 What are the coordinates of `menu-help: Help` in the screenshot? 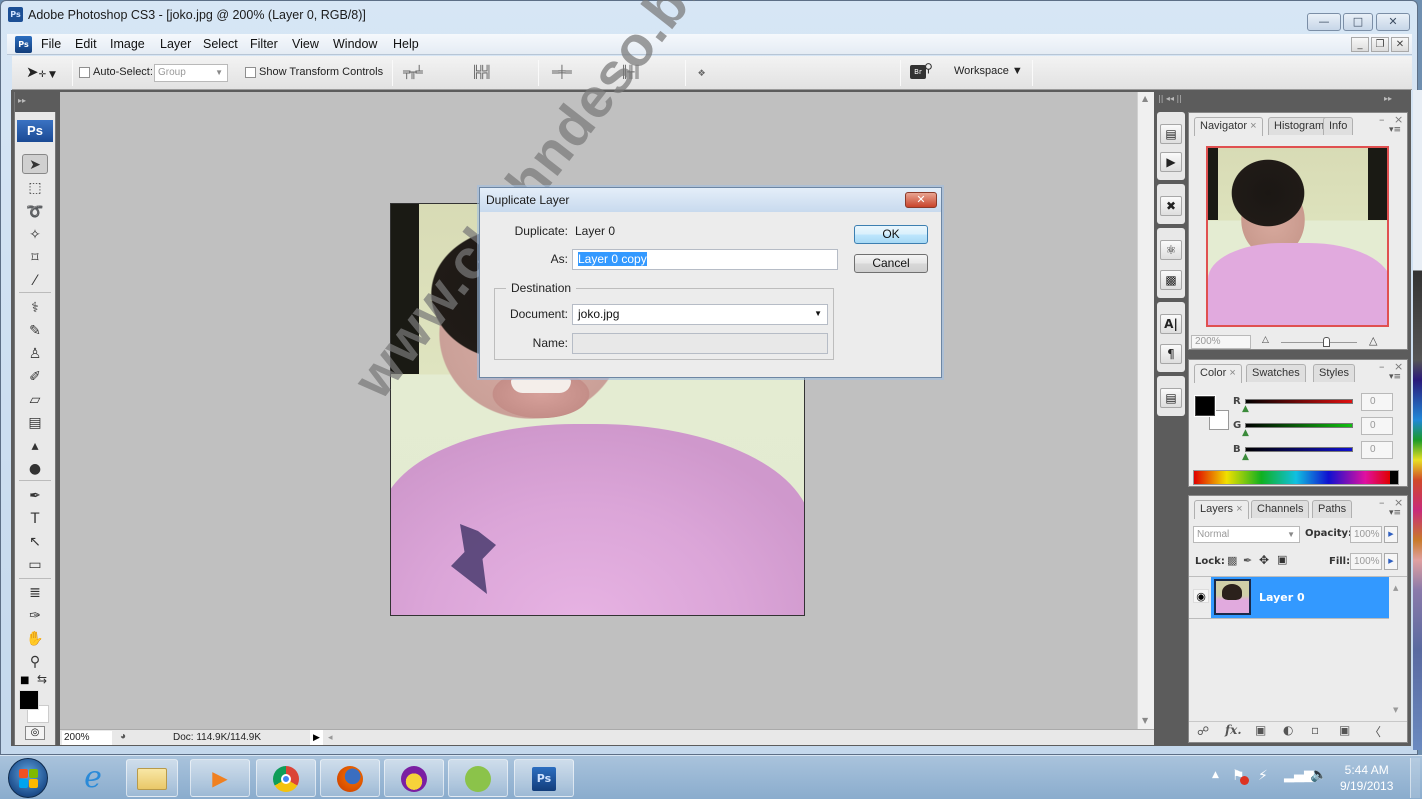 It's located at (406, 44).